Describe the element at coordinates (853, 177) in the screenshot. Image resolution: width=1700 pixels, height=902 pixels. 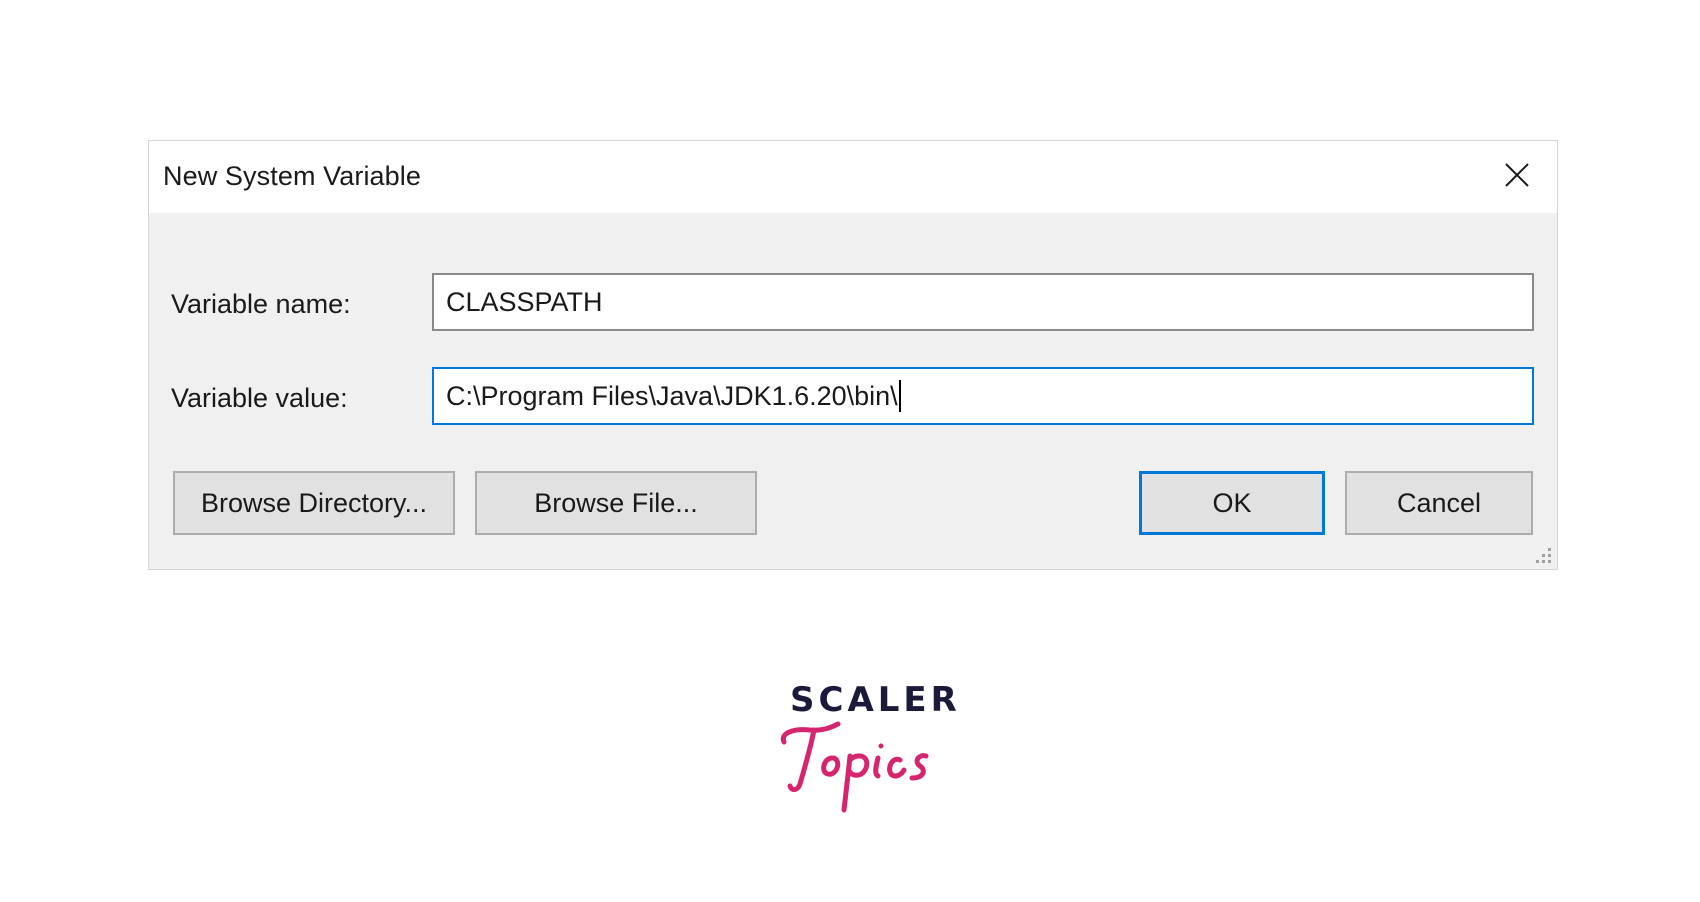
I see `title-bar: New System Variable` at that location.